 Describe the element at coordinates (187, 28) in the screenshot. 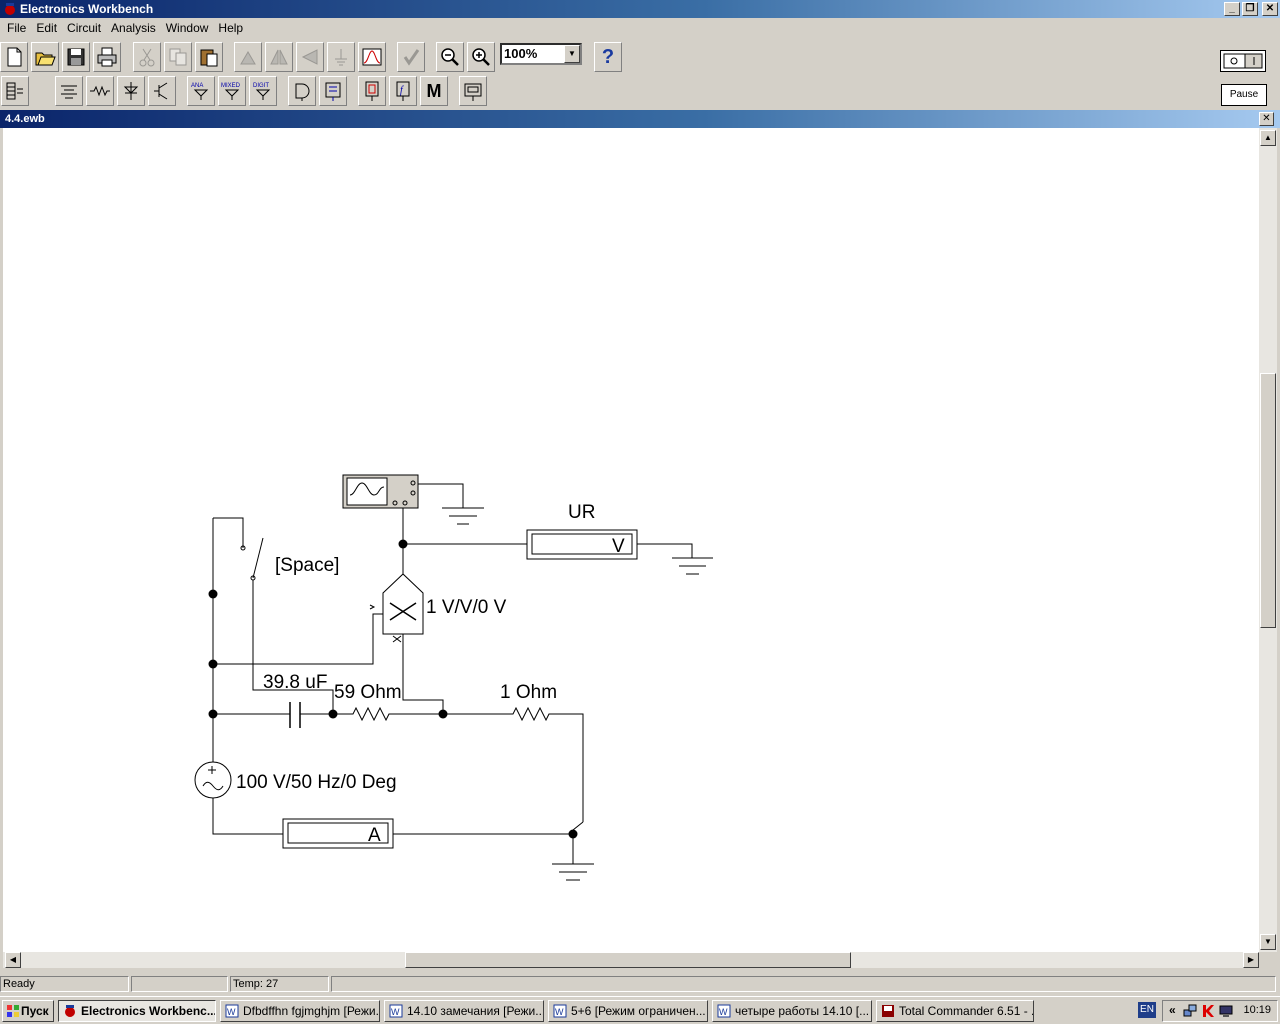

I see `menu-window: Window` at that location.